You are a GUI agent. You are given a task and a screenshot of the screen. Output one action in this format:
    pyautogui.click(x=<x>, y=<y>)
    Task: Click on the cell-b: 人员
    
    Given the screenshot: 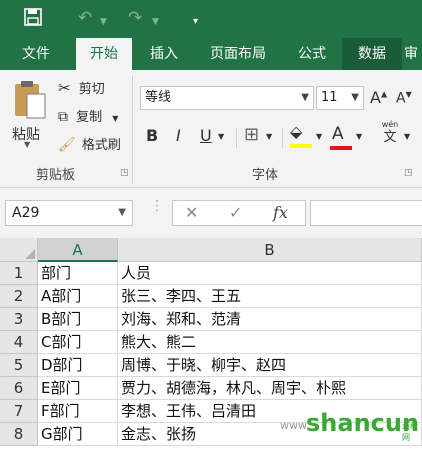 What is the action you would take?
    pyautogui.click(x=270, y=273)
    